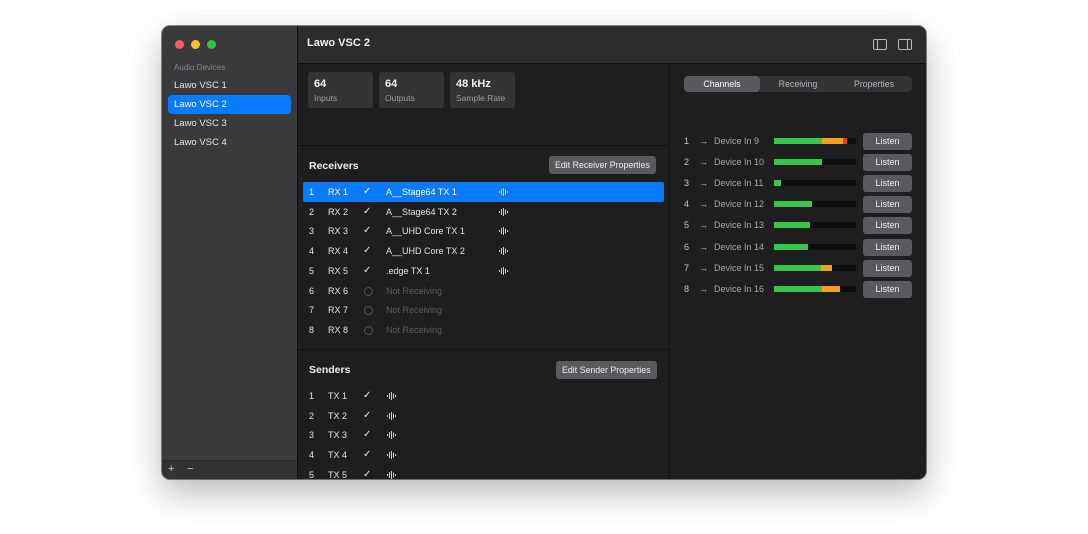  Describe the element at coordinates (312, 290) in the screenshot. I see `row-number: 6` at that location.